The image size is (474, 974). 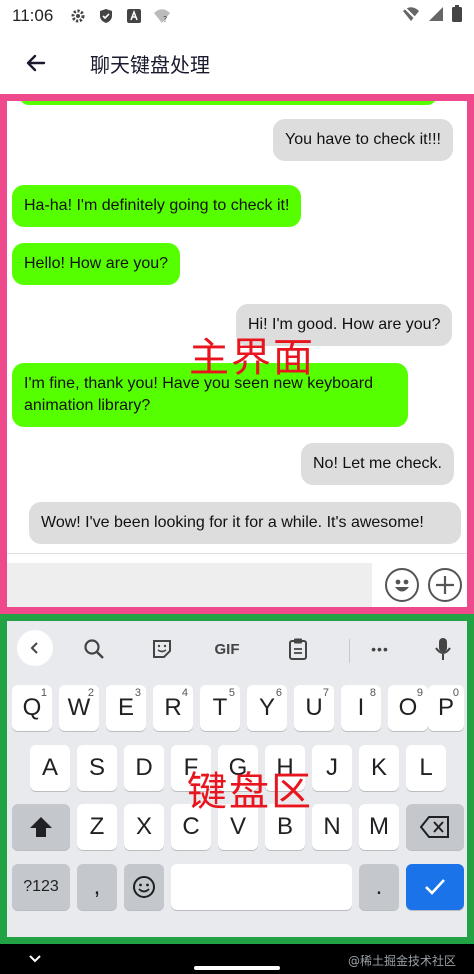 What do you see at coordinates (191, 826) in the screenshot?
I see `key-label: C` at bounding box center [191, 826].